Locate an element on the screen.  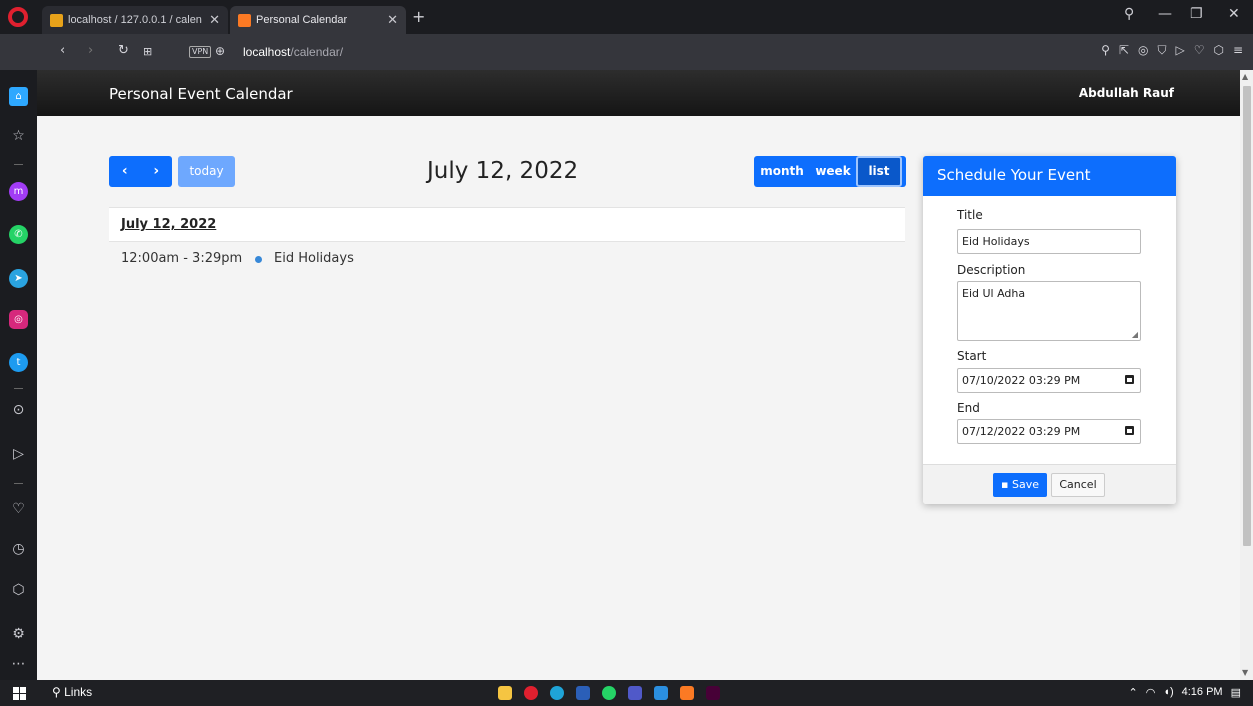
end-value: 07/12/2022 03:29 PM is located at coordinates (1021, 431).